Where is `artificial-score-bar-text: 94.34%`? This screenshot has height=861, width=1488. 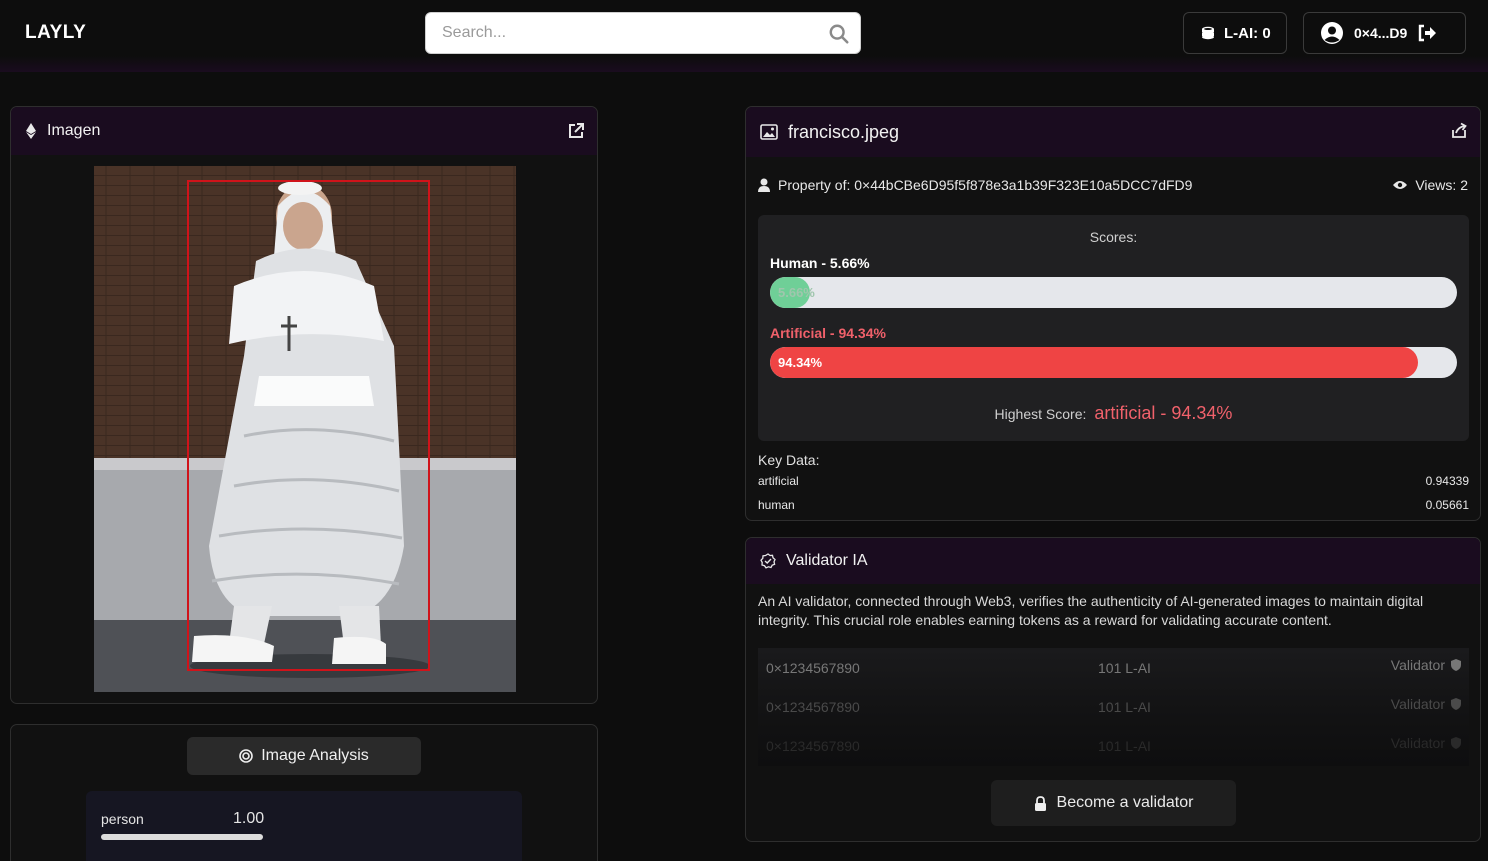
artificial-score-bar-text: 94.34% is located at coordinates (800, 362).